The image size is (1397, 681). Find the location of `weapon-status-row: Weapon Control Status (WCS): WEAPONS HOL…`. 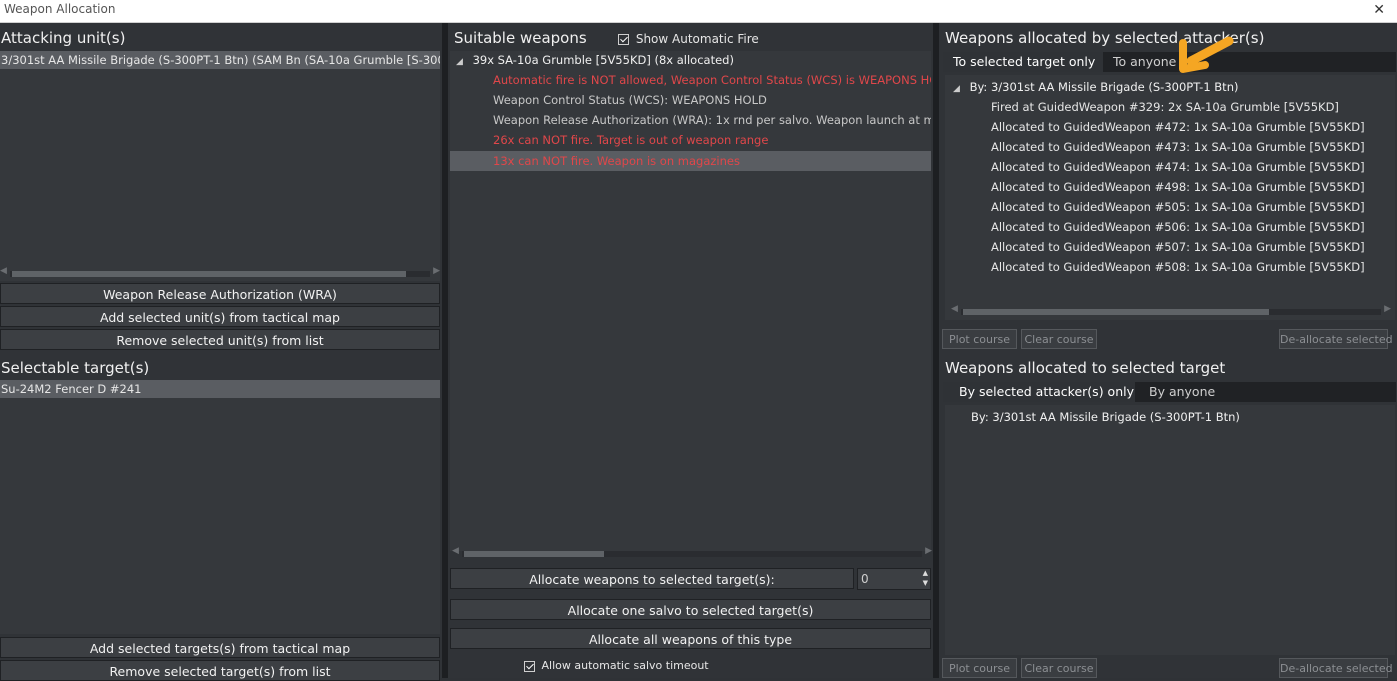

weapon-status-row: Weapon Control Status (WCS): WEAPONS HOL… is located at coordinates (690, 100).